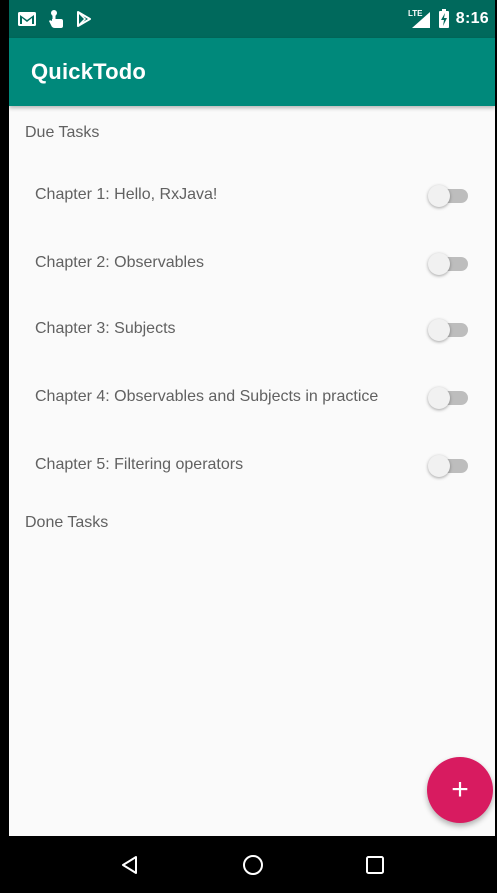  I want to click on network-type-label: LTE, so click(415, 13).